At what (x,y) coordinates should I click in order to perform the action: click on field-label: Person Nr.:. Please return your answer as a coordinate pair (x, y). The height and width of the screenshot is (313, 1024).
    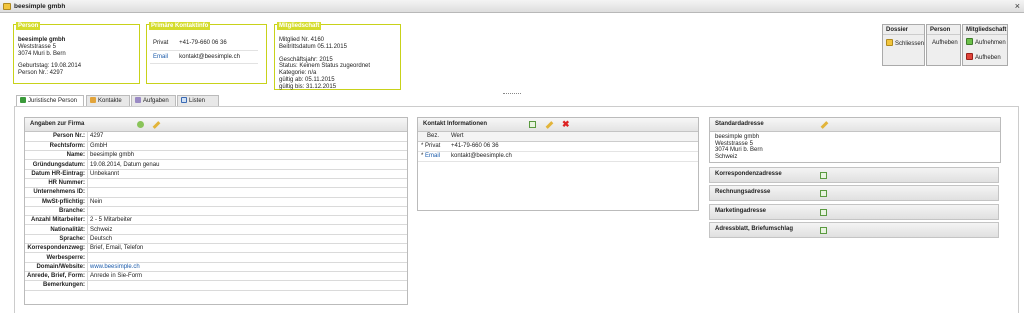
    Looking at the image, I should click on (57, 137).